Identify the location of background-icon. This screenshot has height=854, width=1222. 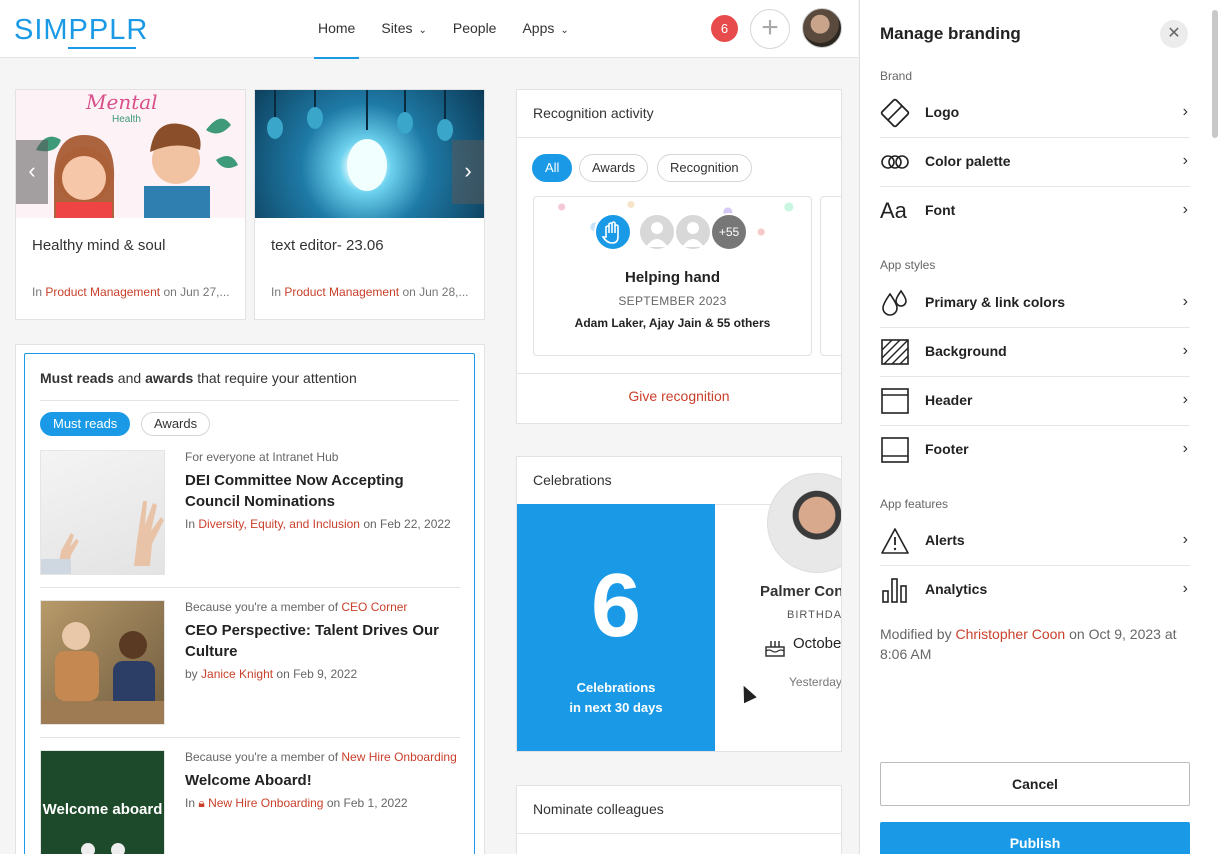
(895, 352).